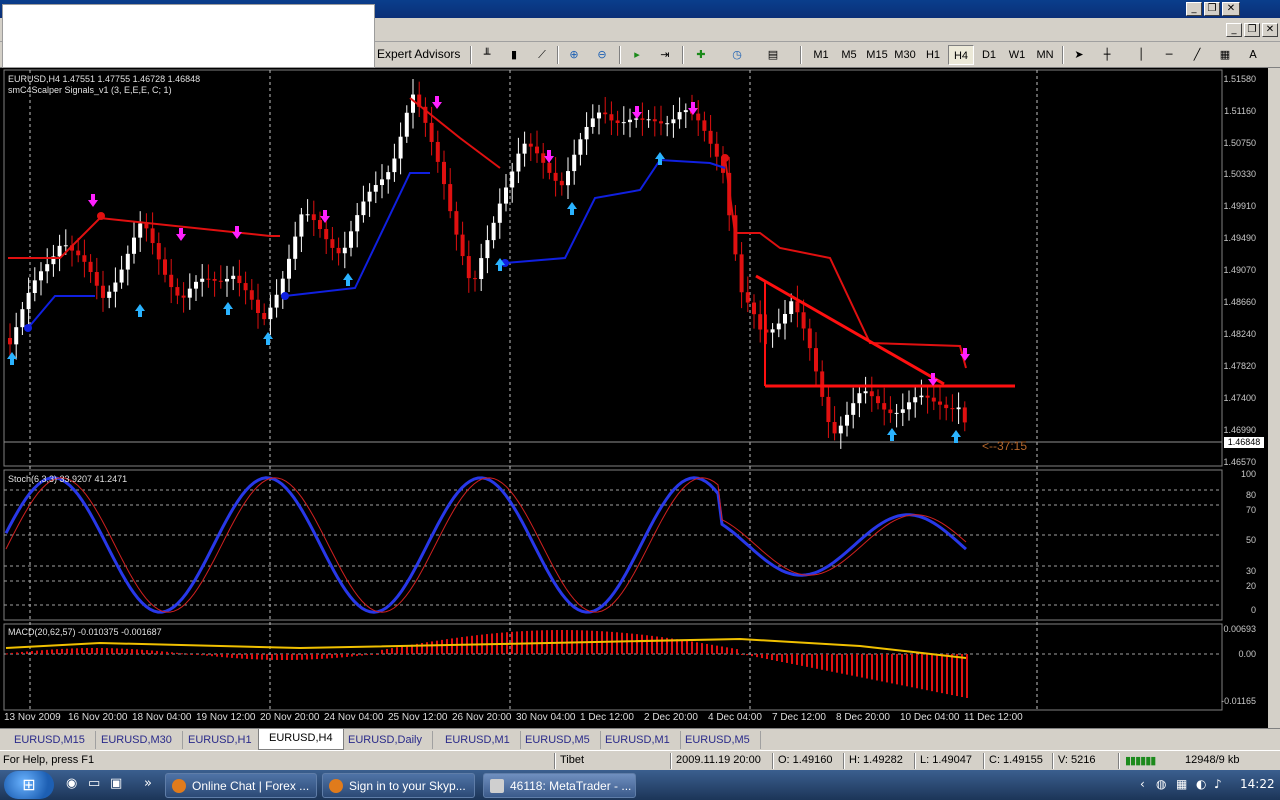 This screenshot has height=800, width=1280. What do you see at coordinates (137, 740) in the screenshot?
I see `tab-eurusd-m30: EURUSD,M30` at bounding box center [137, 740].